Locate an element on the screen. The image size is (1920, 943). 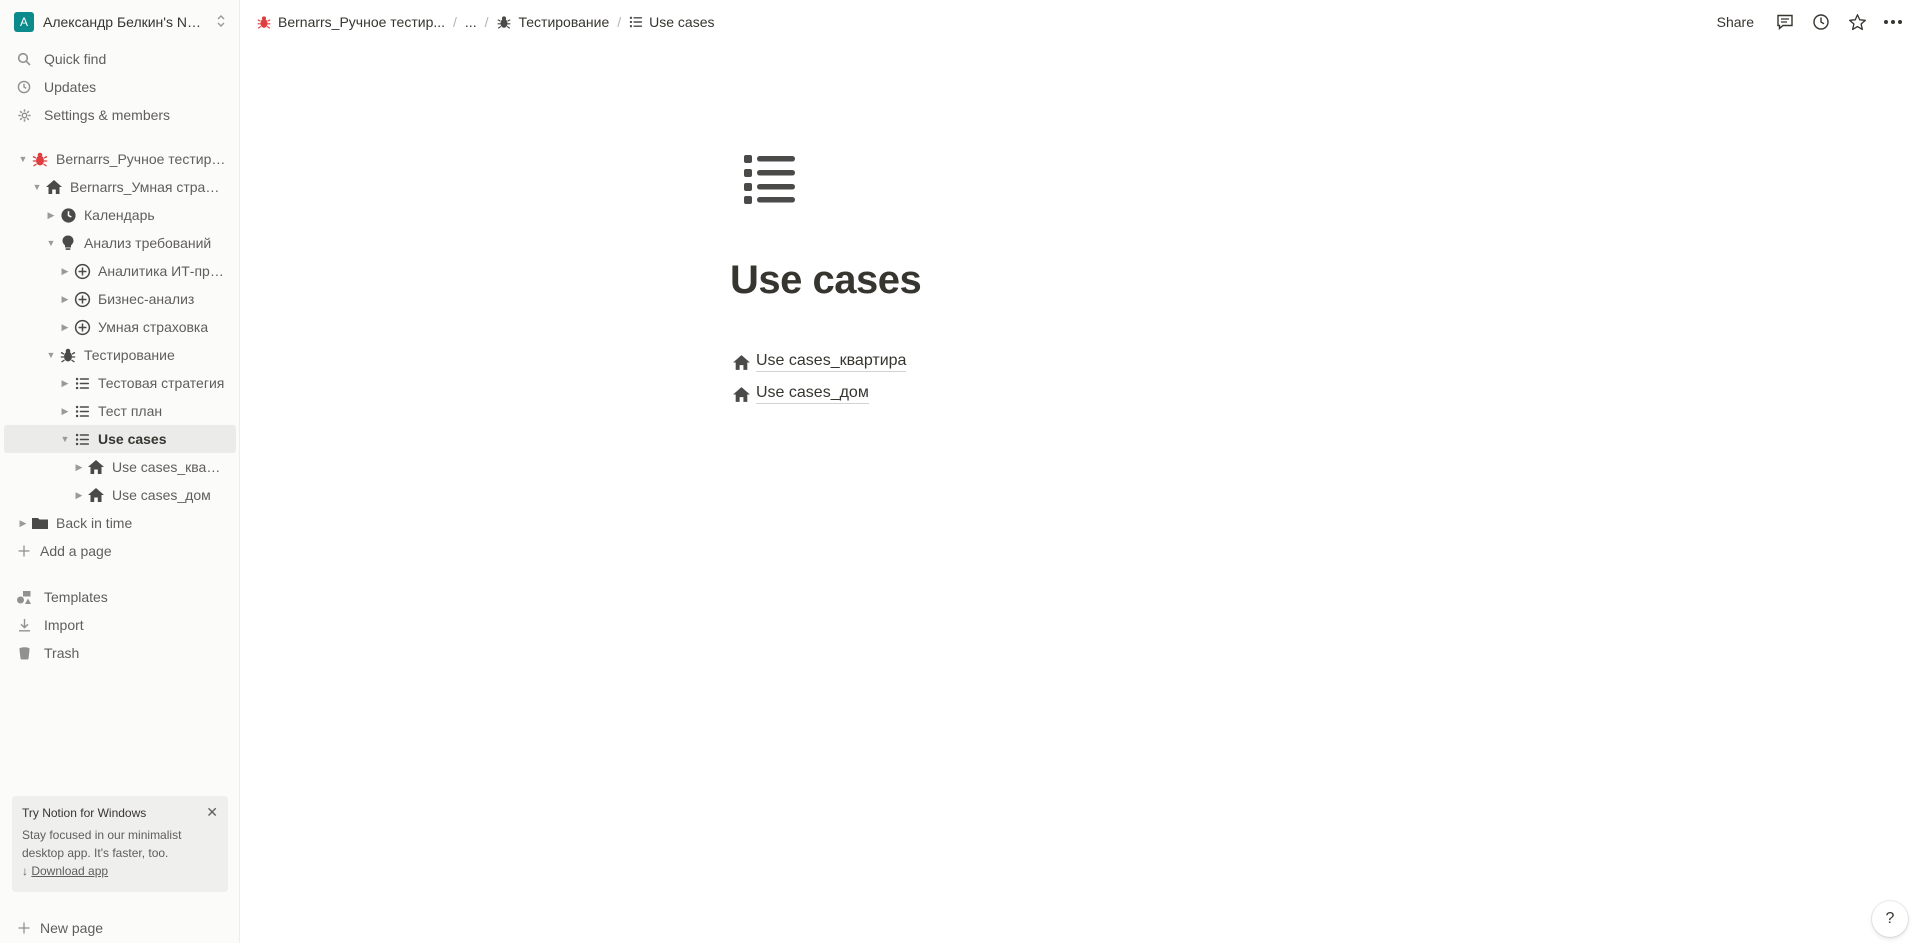
templates-item: Templates is located at coordinates (120, 597).